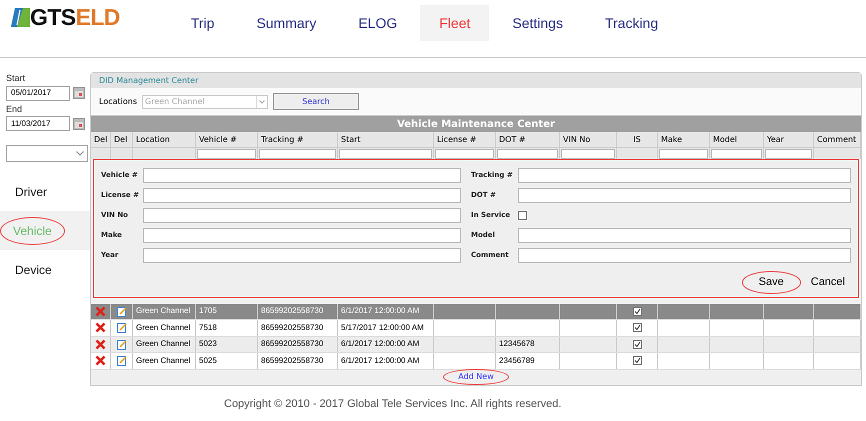 This screenshot has height=421, width=866. What do you see at coordinates (286, 23) in the screenshot?
I see `nav-tab: Summary` at bounding box center [286, 23].